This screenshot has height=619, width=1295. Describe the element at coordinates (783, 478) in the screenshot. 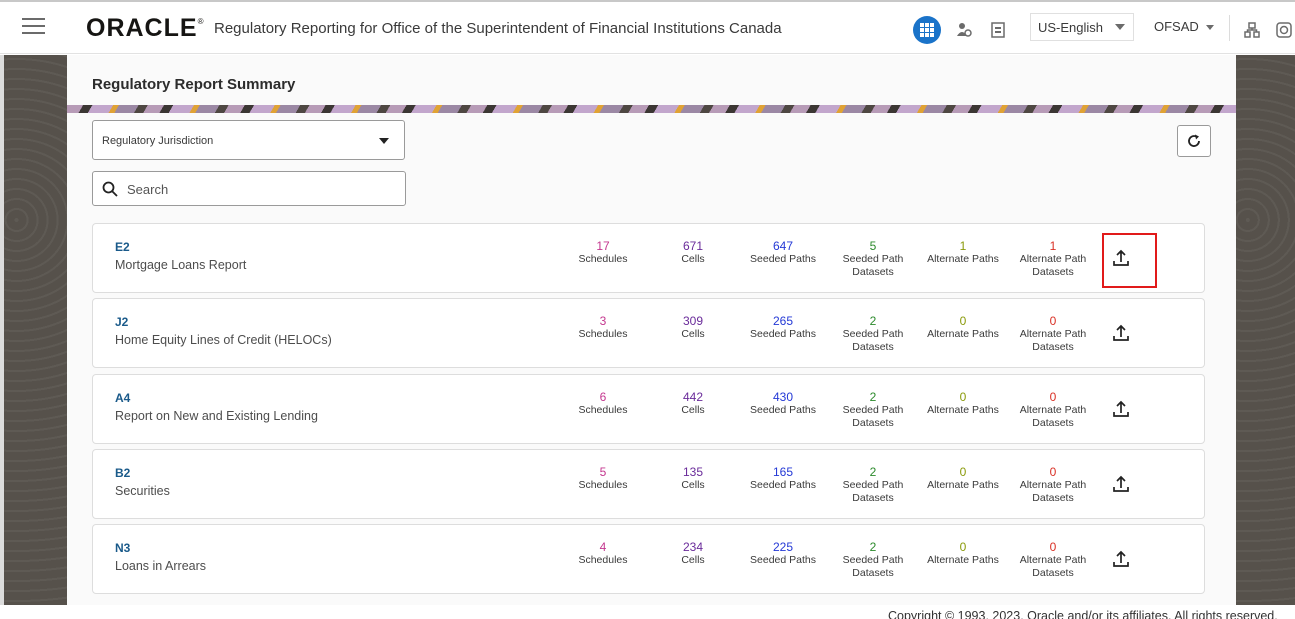

I see `stat-seeded-paths: 165 Seeded Paths` at that location.